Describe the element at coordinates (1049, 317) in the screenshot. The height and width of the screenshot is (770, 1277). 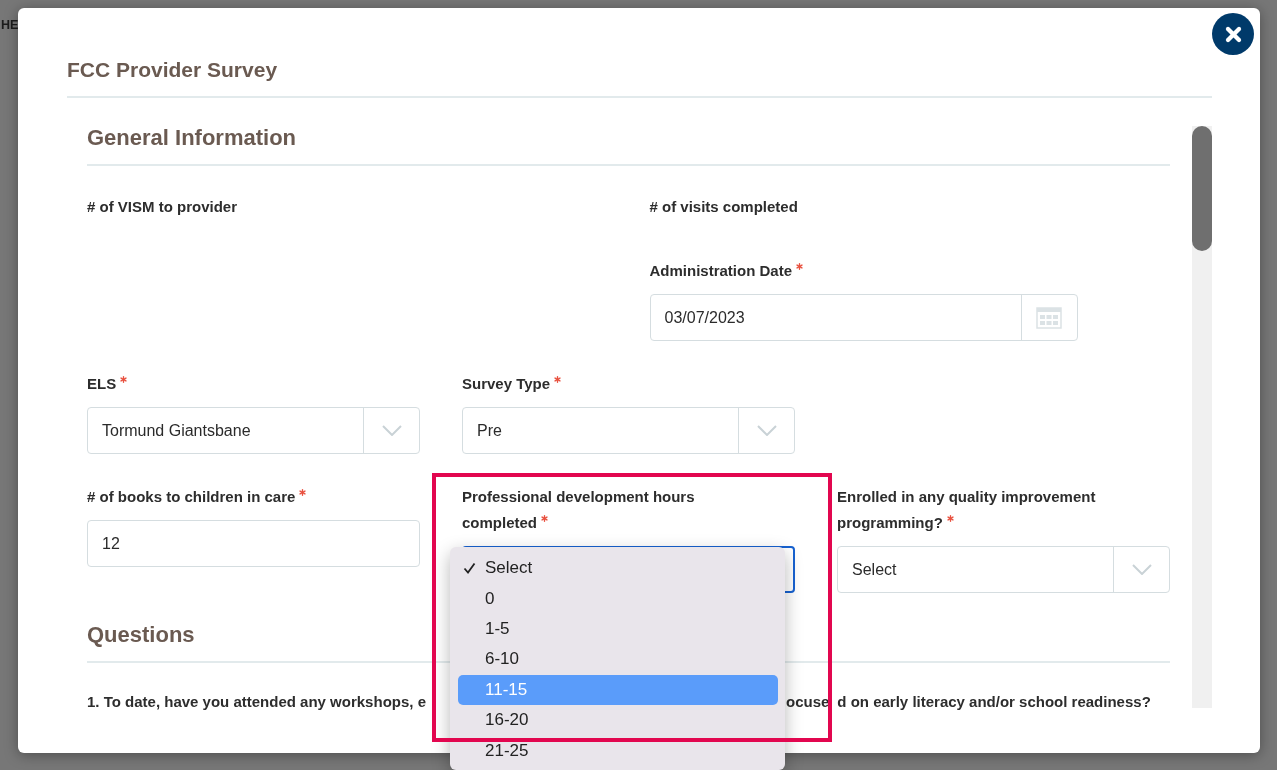
I see `calendar-icon` at that location.